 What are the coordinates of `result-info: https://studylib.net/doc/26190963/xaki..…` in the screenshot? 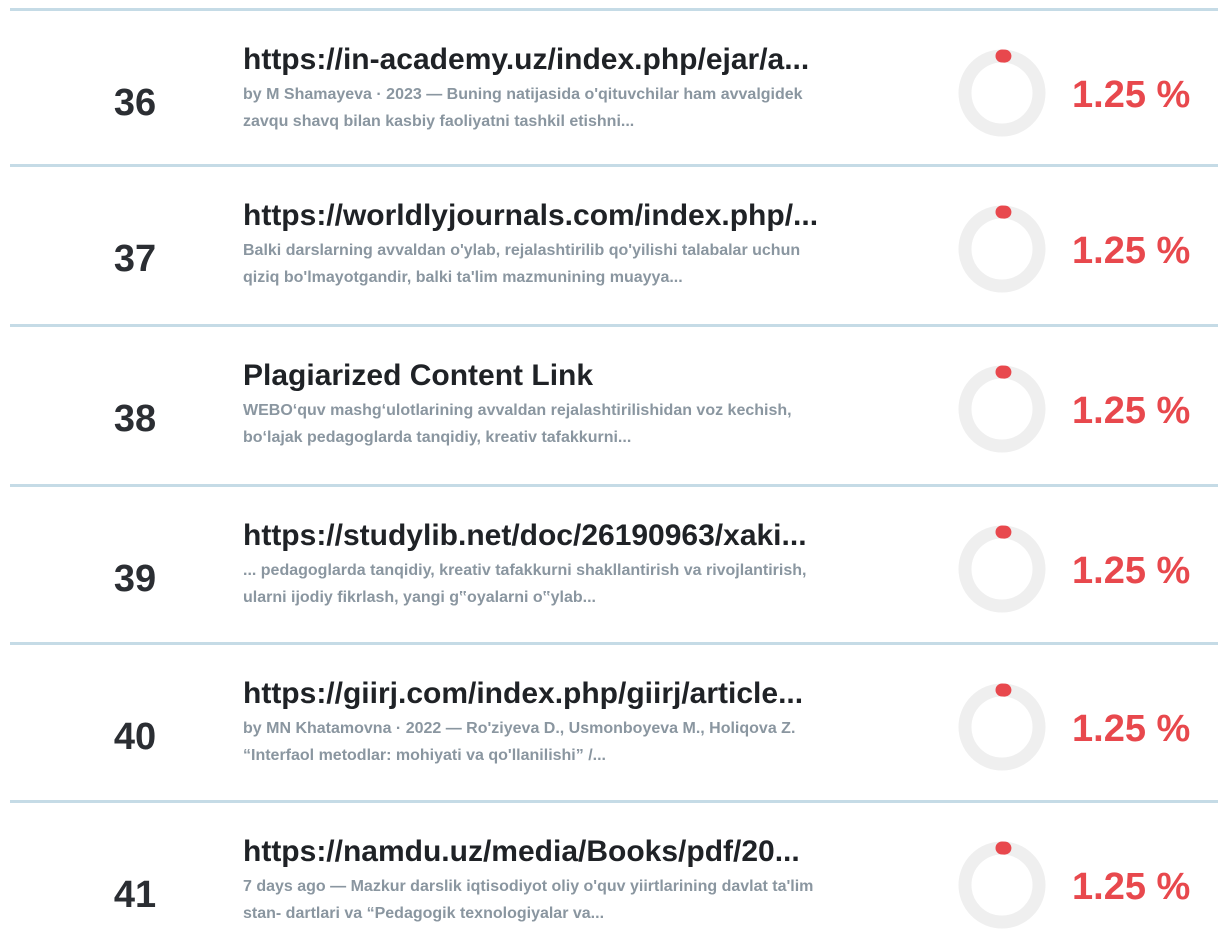 It's located at (543, 564).